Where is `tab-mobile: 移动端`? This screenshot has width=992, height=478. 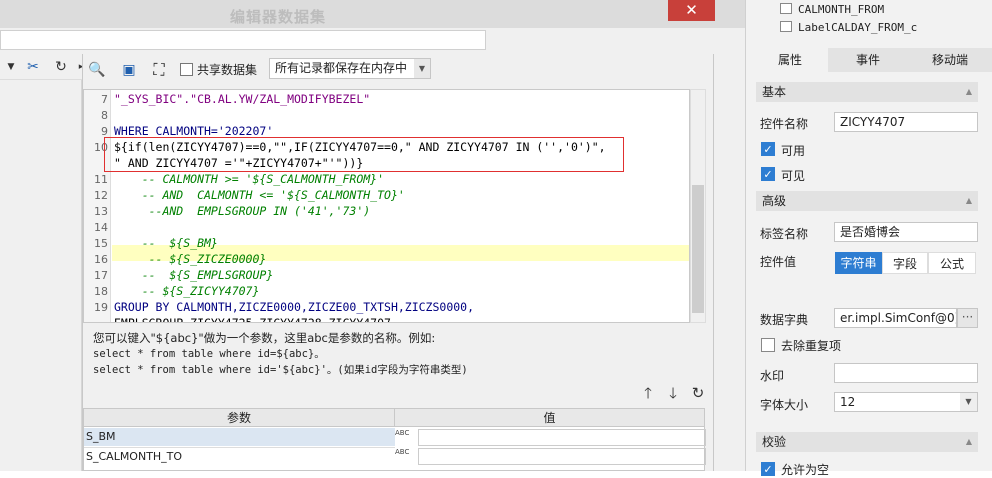 tab-mobile: 移动端 is located at coordinates (950, 60).